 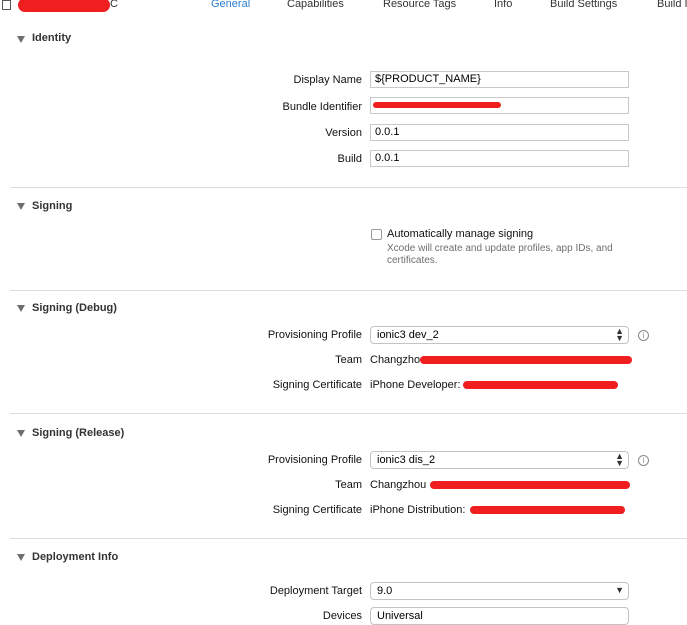 I want to click on tab-build-settings: Build Settings, so click(x=583, y=5).